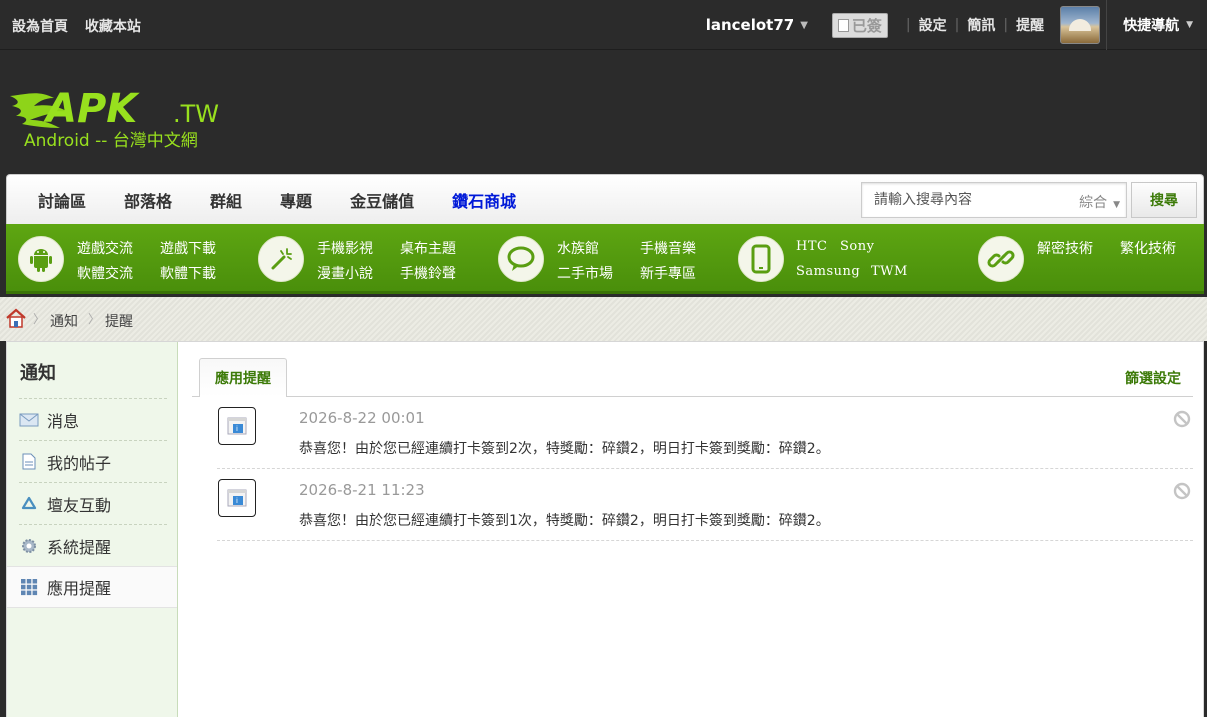 Image resolution: width=1207 pixels, height=717 pixels. What do you see at coordinates (761, 259) in the screenshot?
I see `phone-icon` at bounding box center [761, 259].